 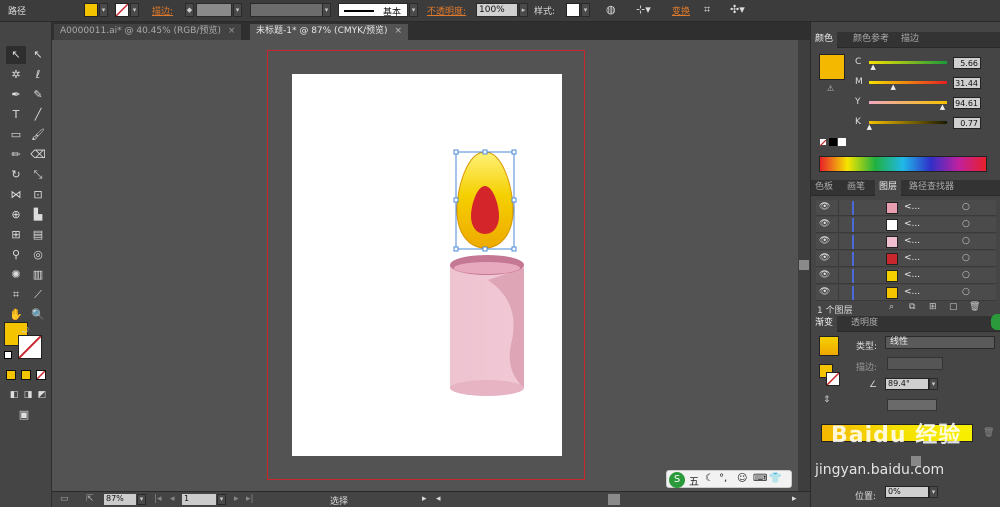 I want to click on stroke-swatch, so click(x=122, y=10).